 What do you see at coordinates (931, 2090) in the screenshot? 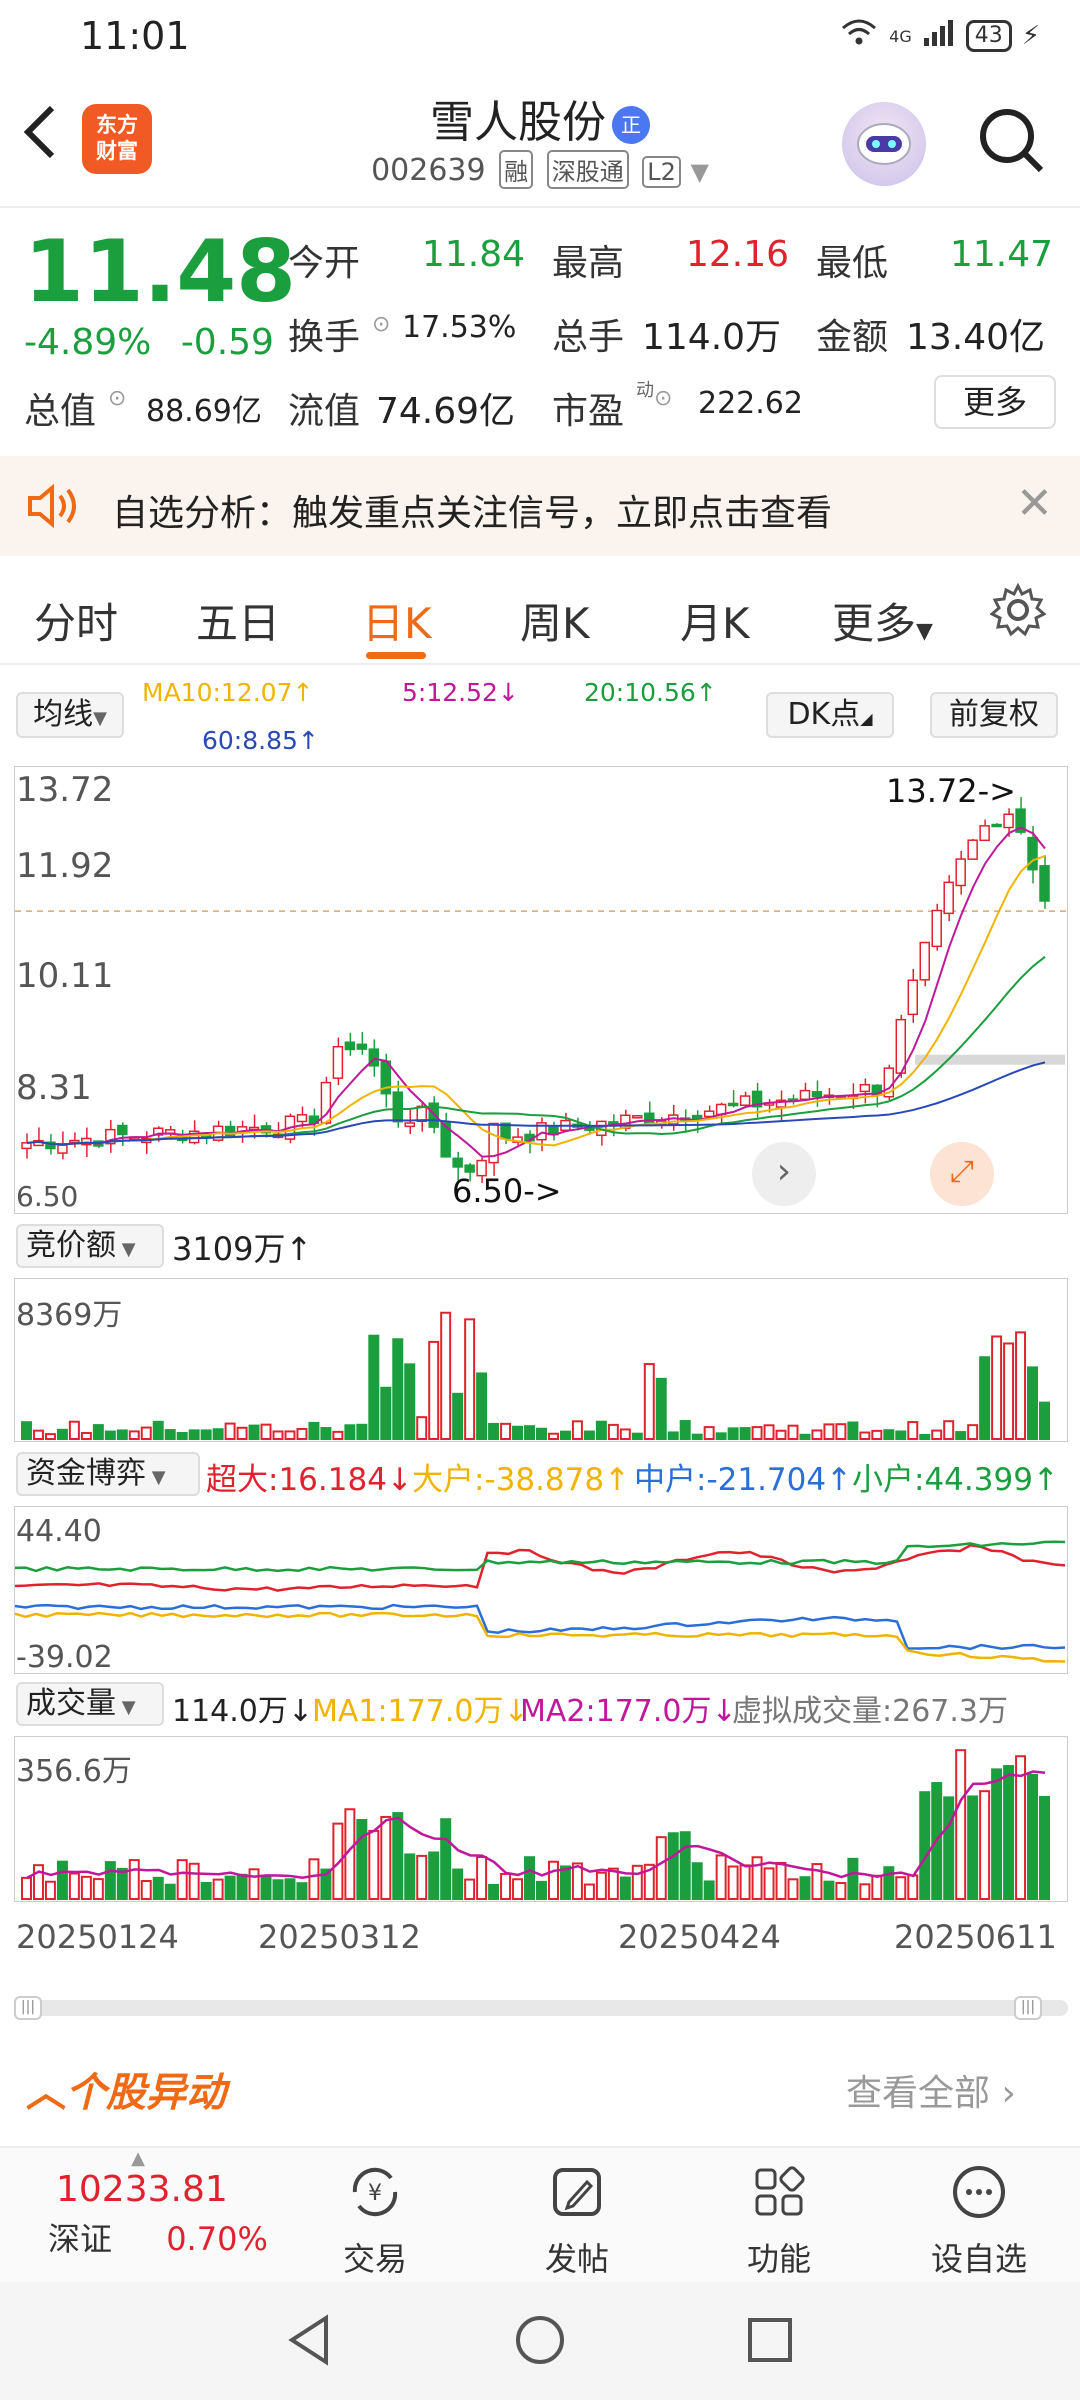
I see `view-all-link: 查看全部 ›` at bounding box center [931, 2090].